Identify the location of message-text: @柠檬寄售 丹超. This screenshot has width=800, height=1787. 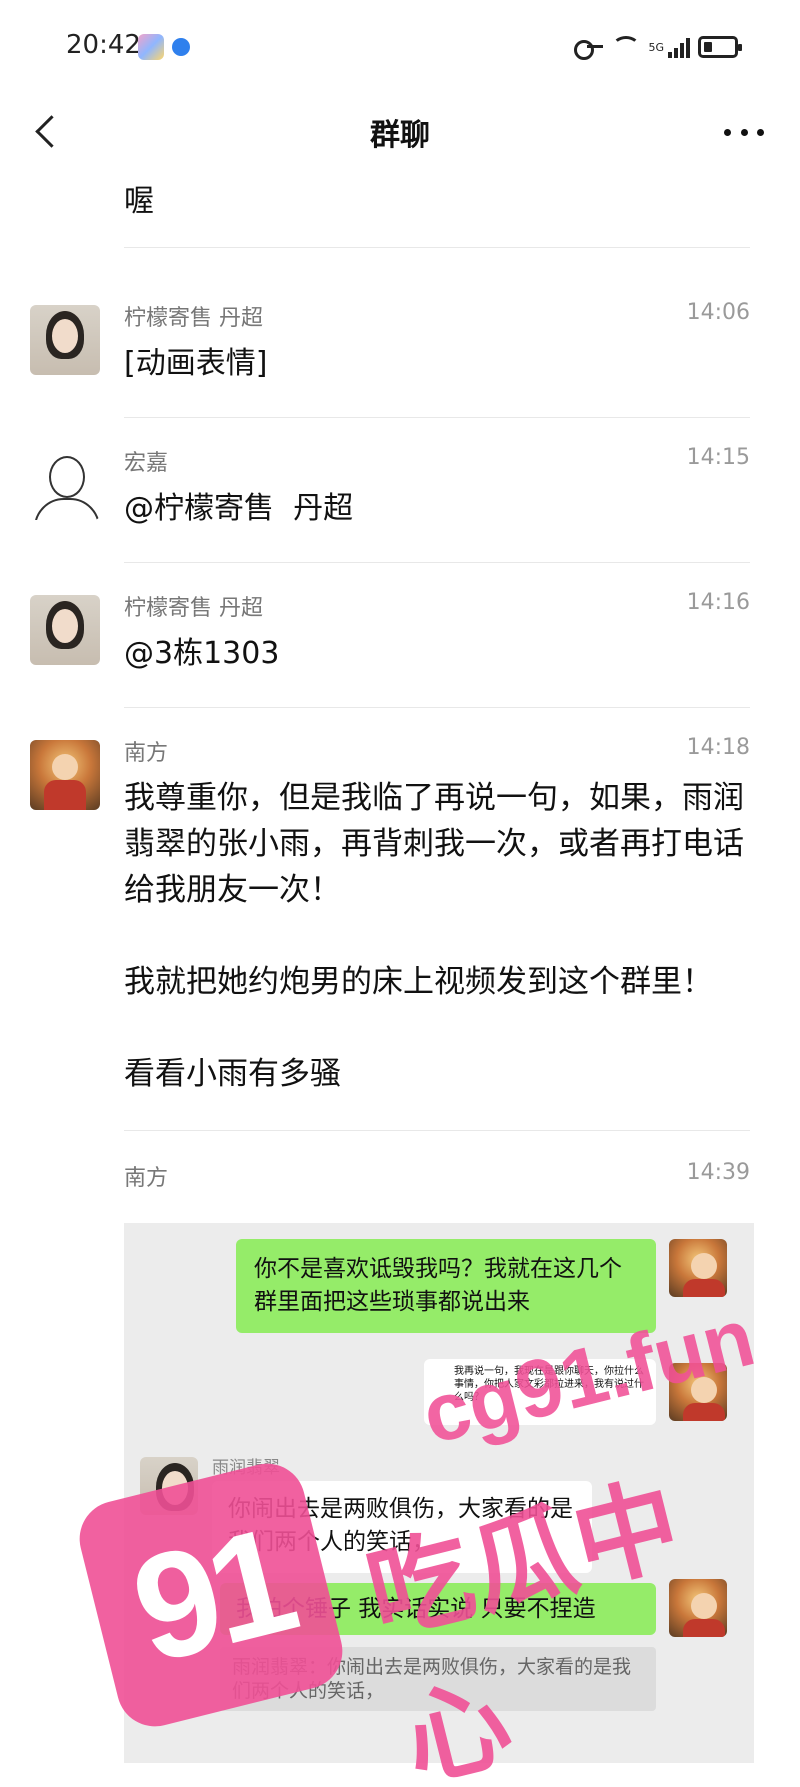
(239, 508).